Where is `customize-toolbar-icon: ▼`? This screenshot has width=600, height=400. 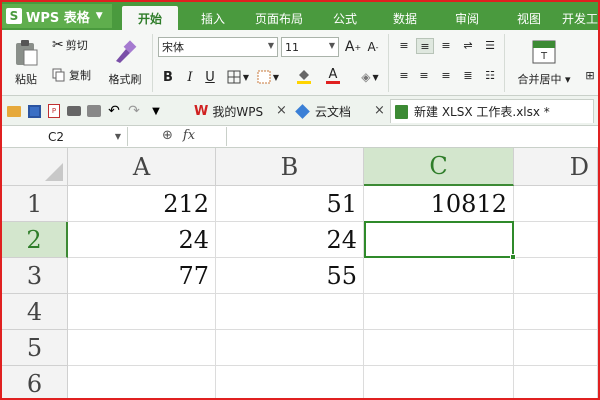
customize-toolbar-icon: ▼ is located at coordinates (156, 111).